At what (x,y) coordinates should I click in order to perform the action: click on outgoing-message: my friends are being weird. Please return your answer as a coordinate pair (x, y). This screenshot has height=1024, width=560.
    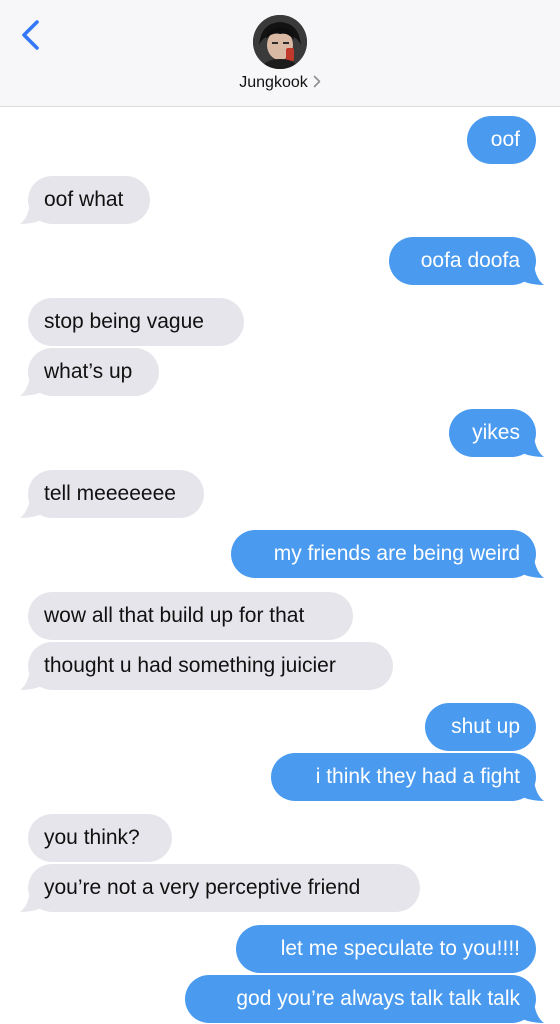
    Looking at the image, I should click on (387, 554).